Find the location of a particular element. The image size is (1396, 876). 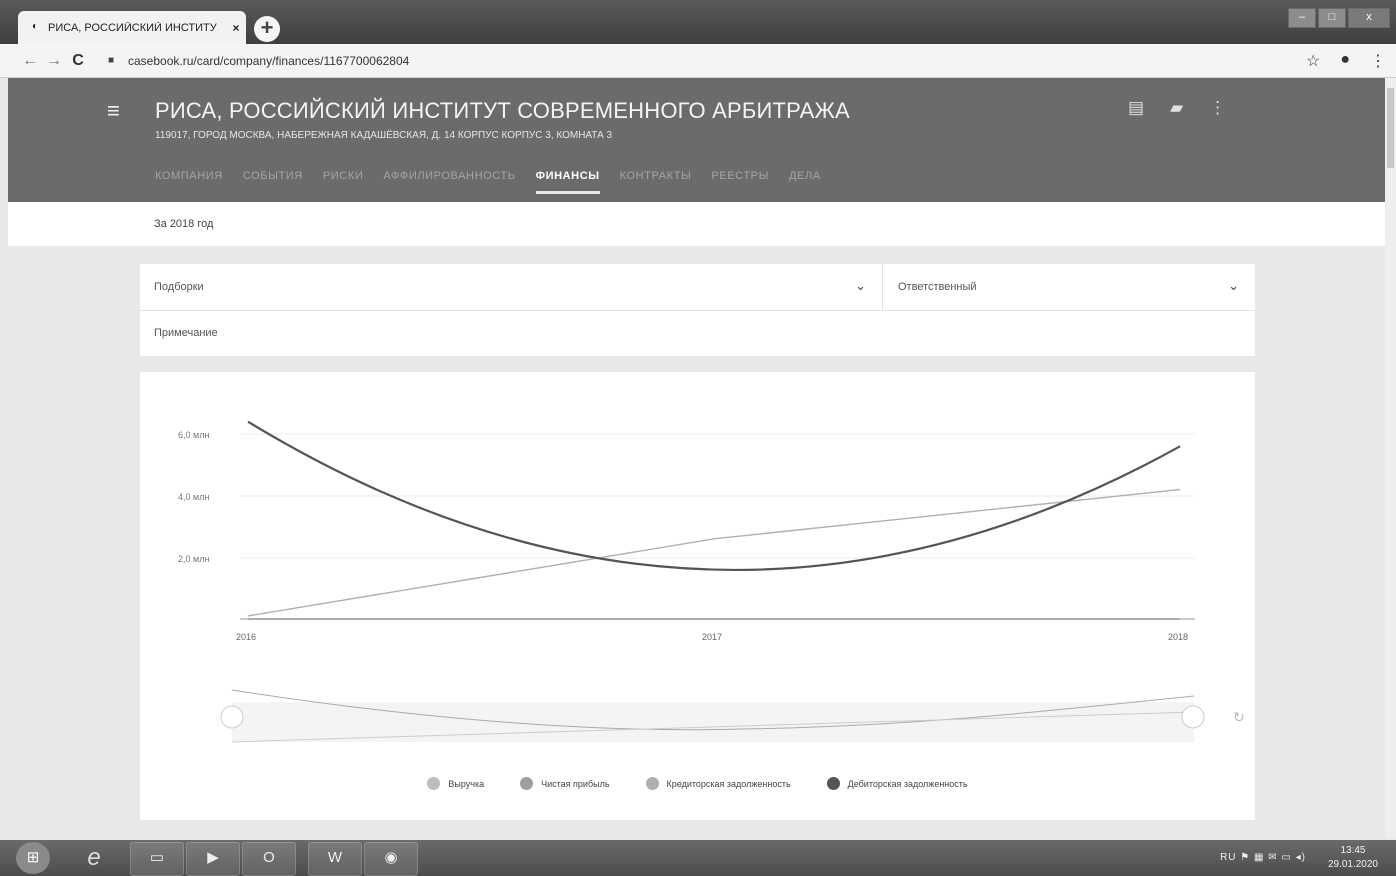

lock-icon: ■ is located at coordinates (111, 60).